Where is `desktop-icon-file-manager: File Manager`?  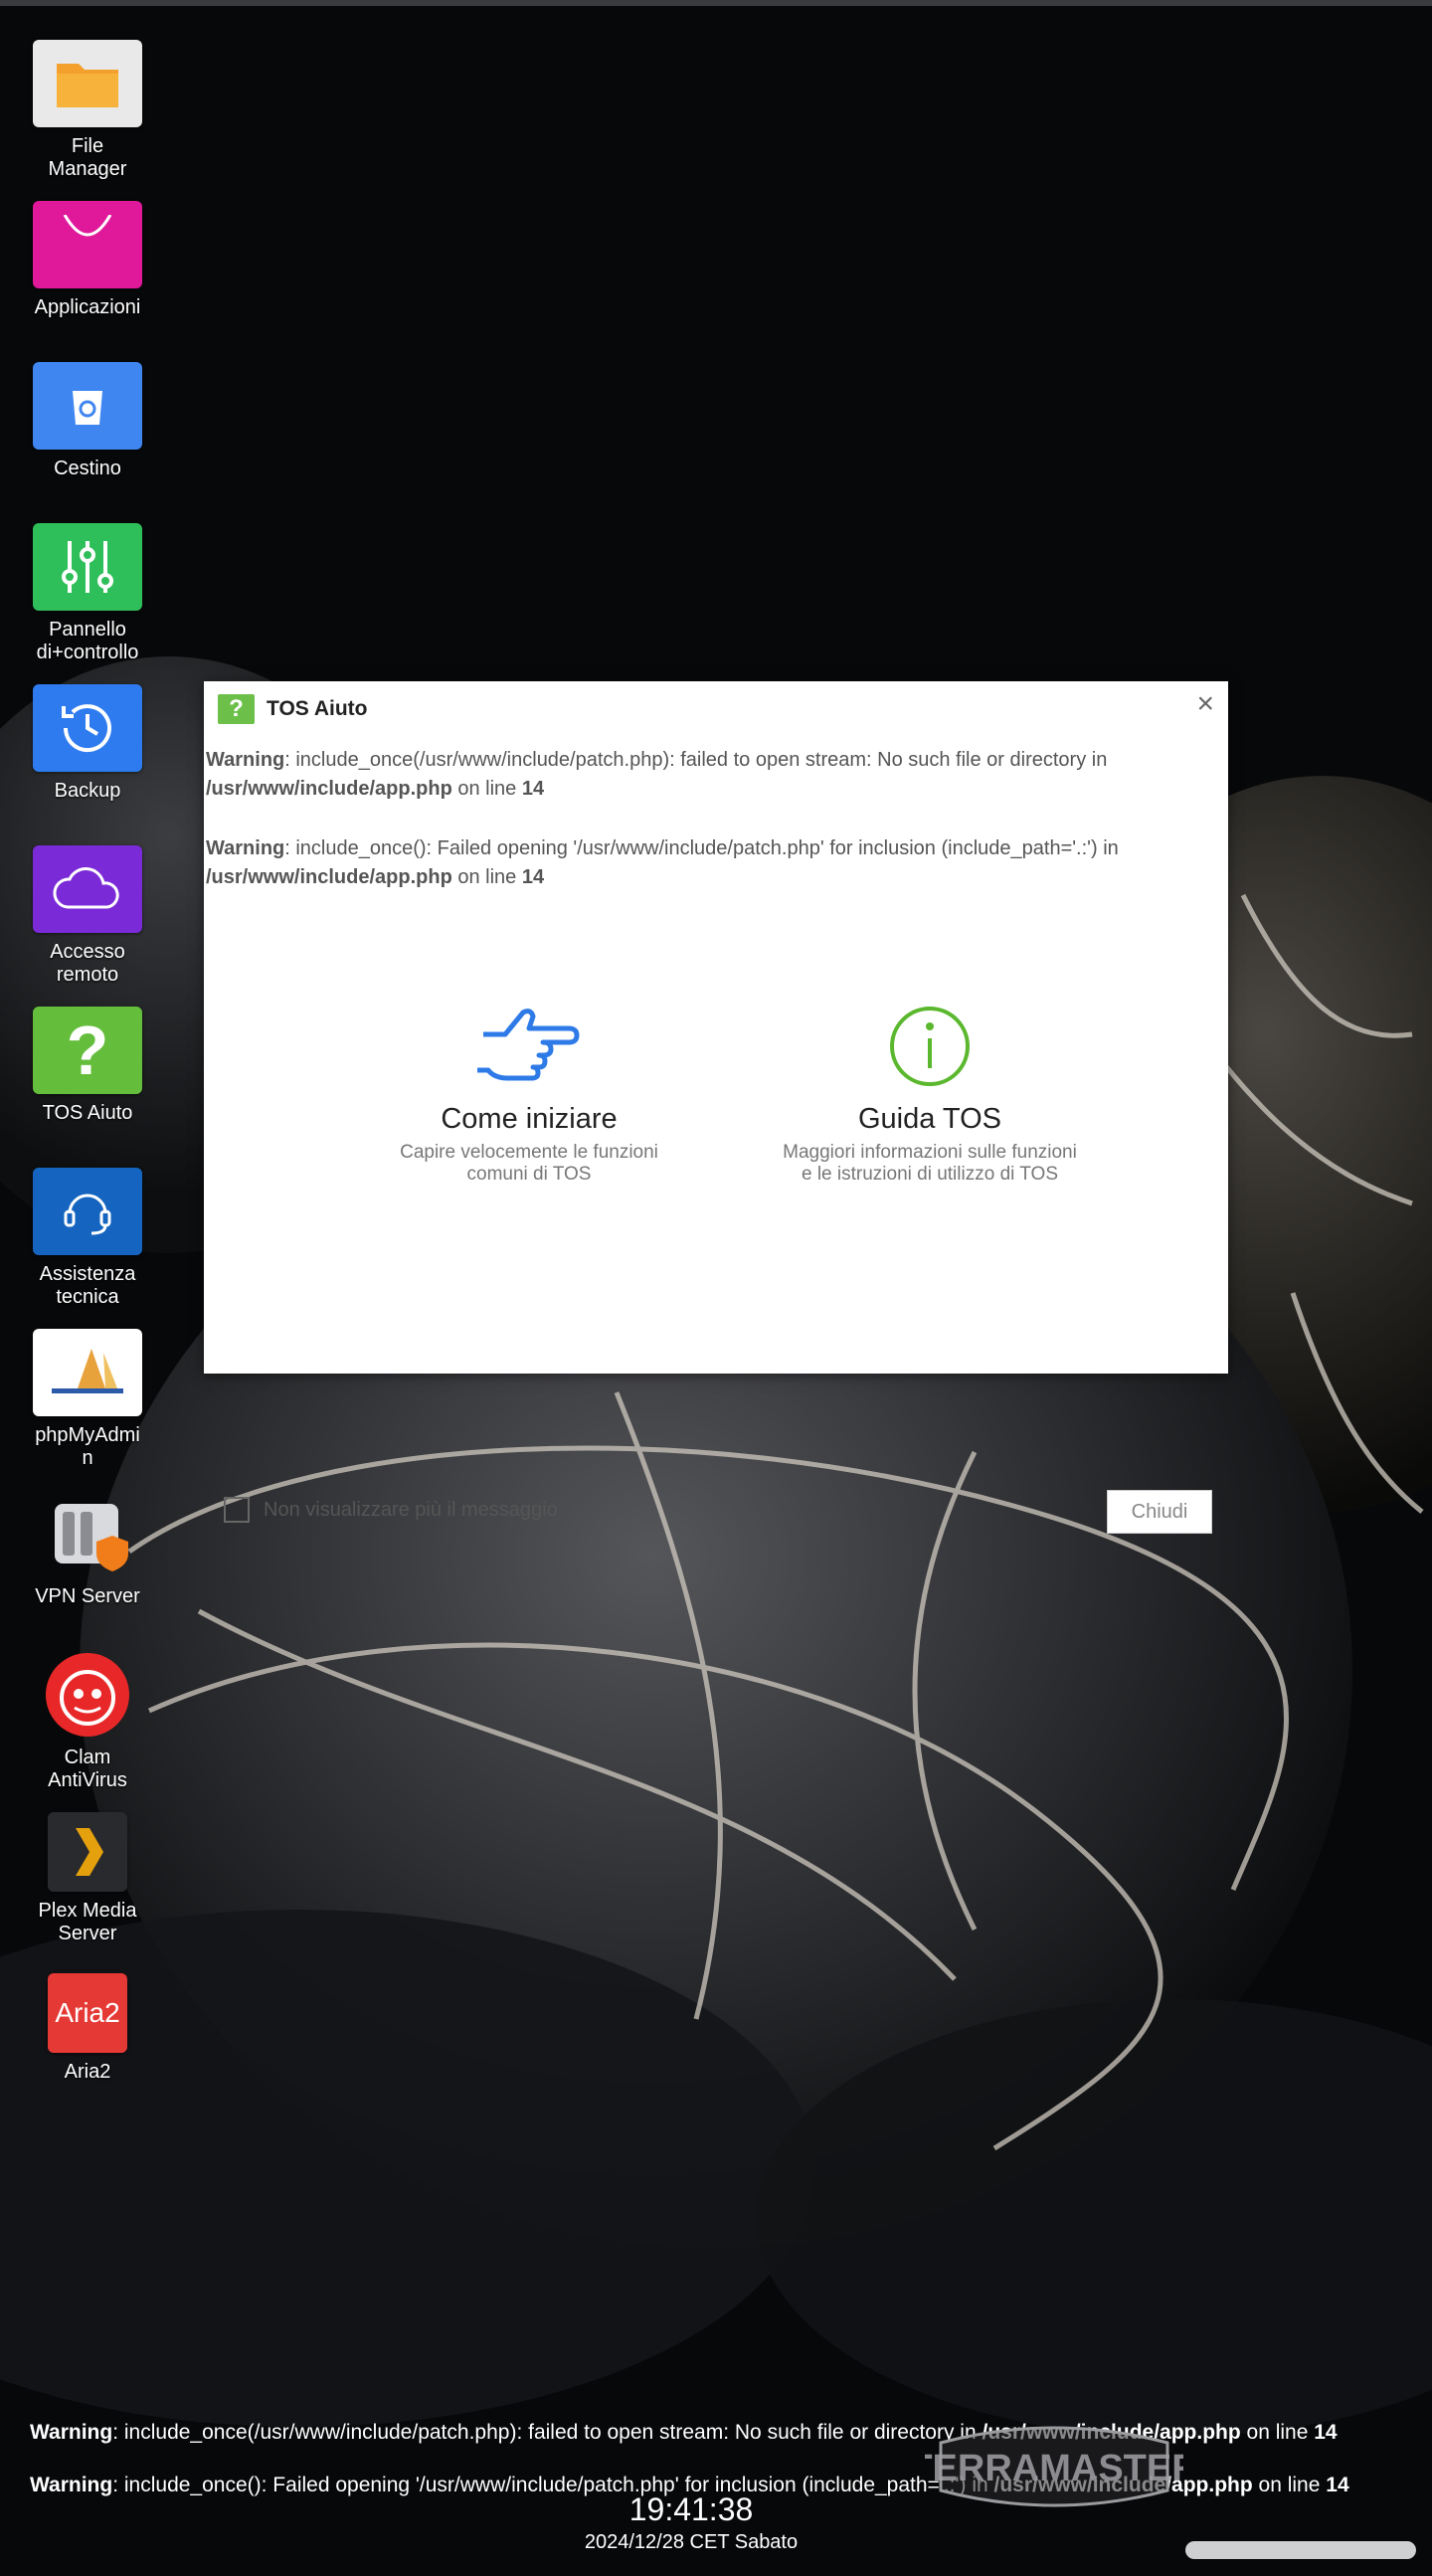 desktop-icon-file-manager: File Manager is located at coordinates (88, 110).